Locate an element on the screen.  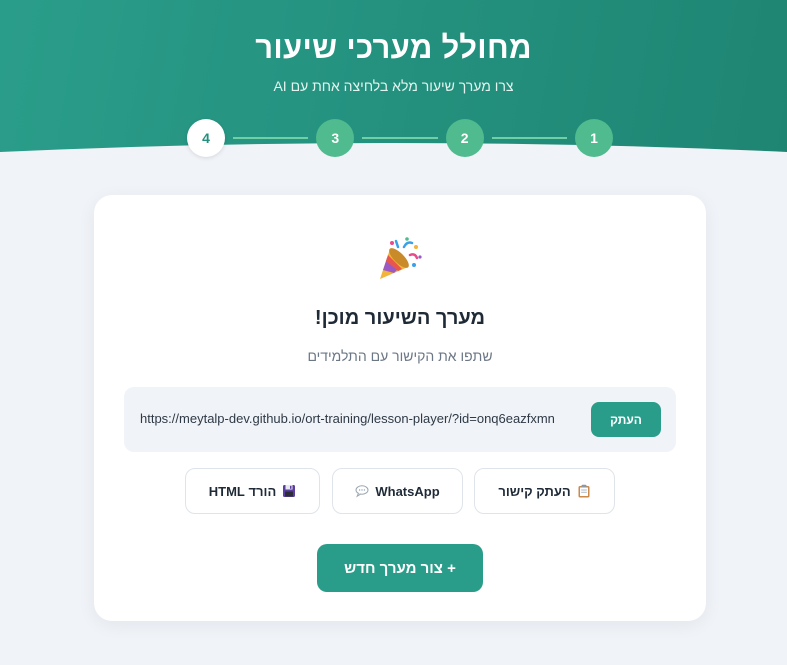
copy-link-button: העתק קישור is located at coordinates (544, 491).